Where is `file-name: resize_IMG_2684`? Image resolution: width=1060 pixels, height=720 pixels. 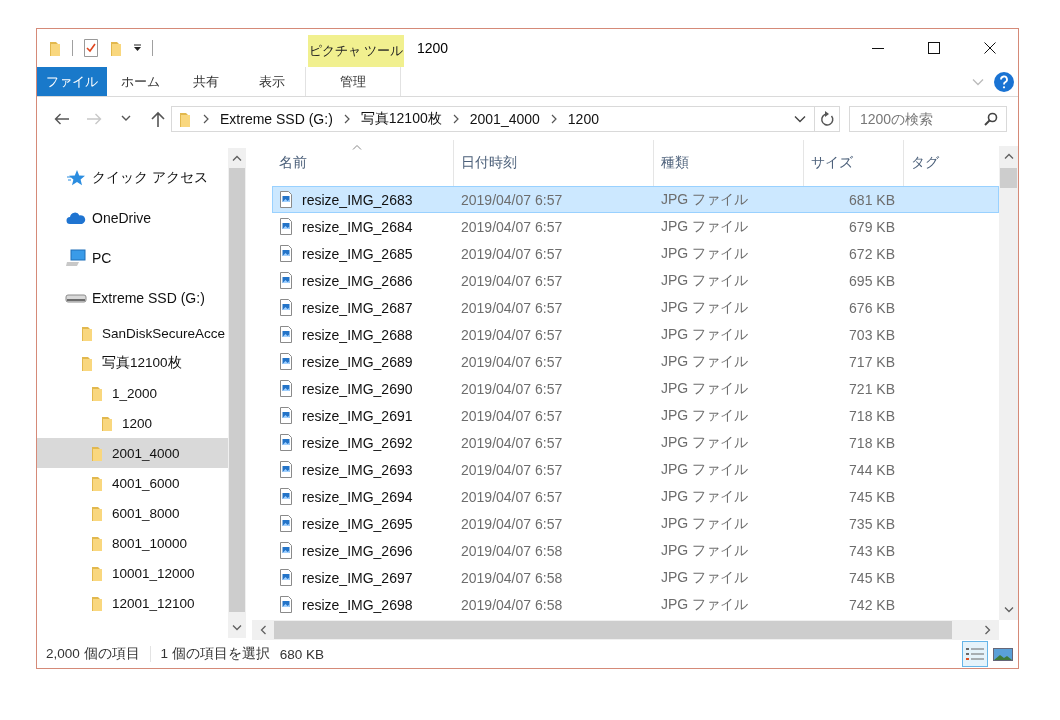
file-name: resize_IMG_2684 is located at coordinates (357, 226).